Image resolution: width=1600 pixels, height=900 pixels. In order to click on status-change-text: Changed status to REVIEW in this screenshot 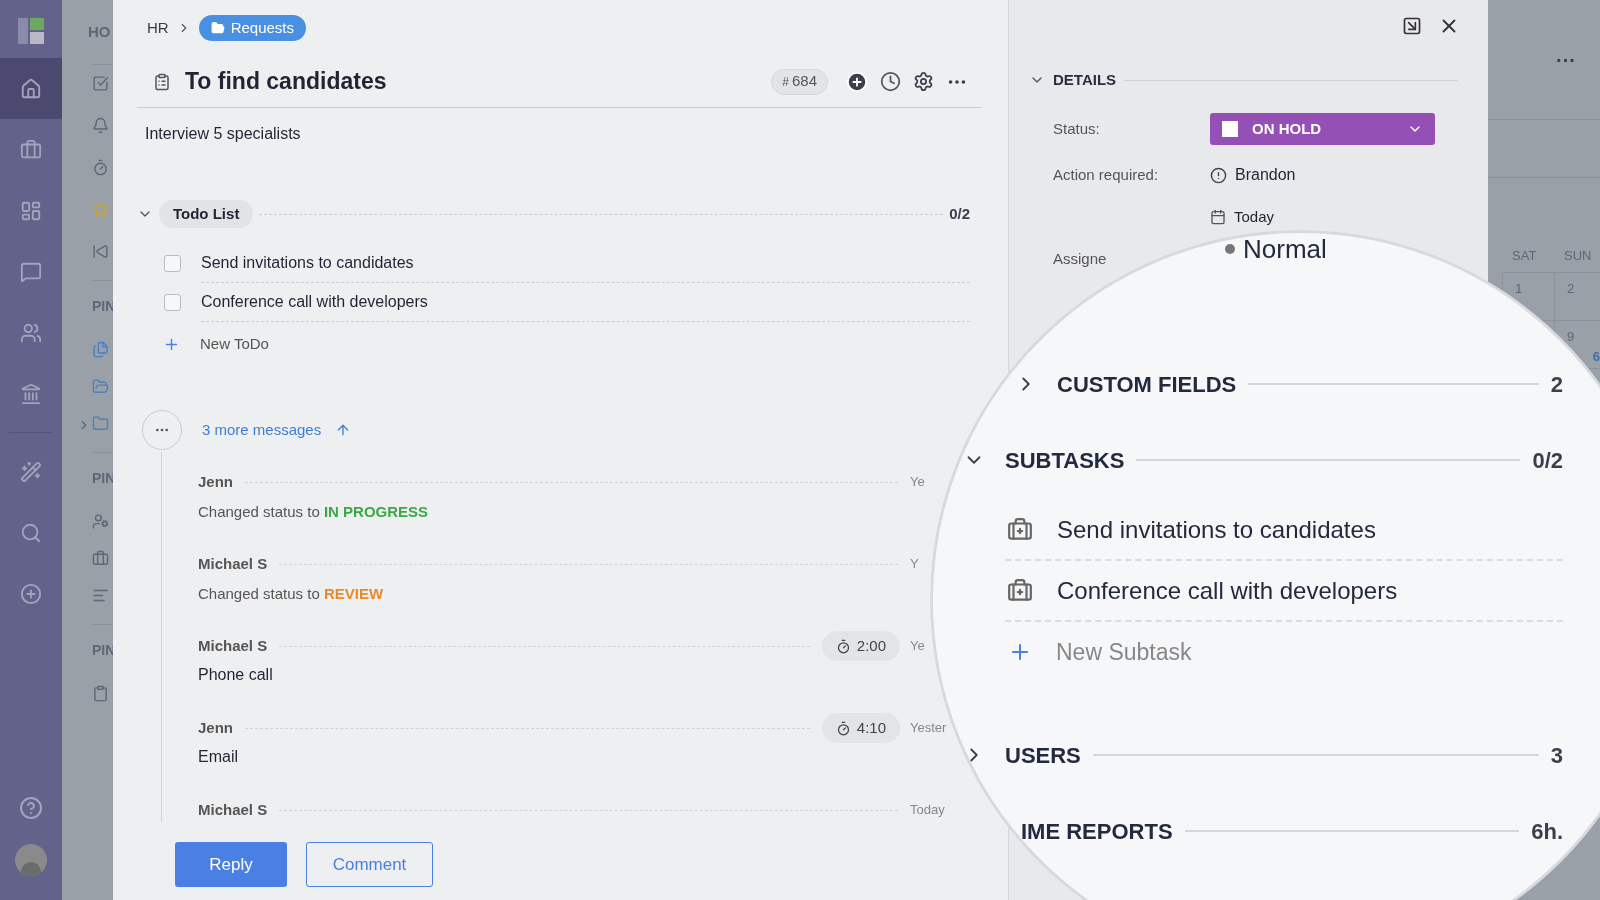, I will do `click(291, 594)`.